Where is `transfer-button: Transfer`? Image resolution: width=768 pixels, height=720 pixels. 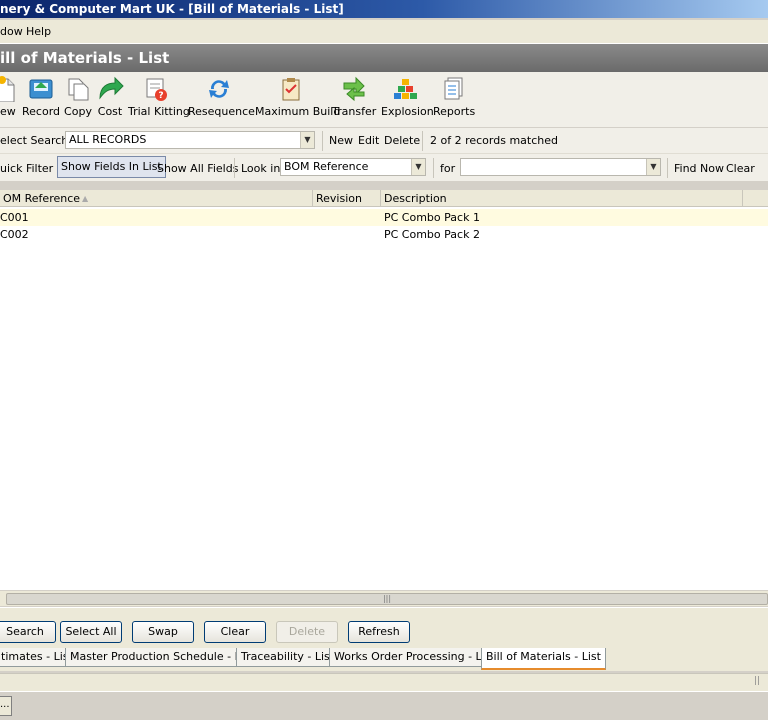 transfer-button: Transfer is located at coordinates (354, 100).